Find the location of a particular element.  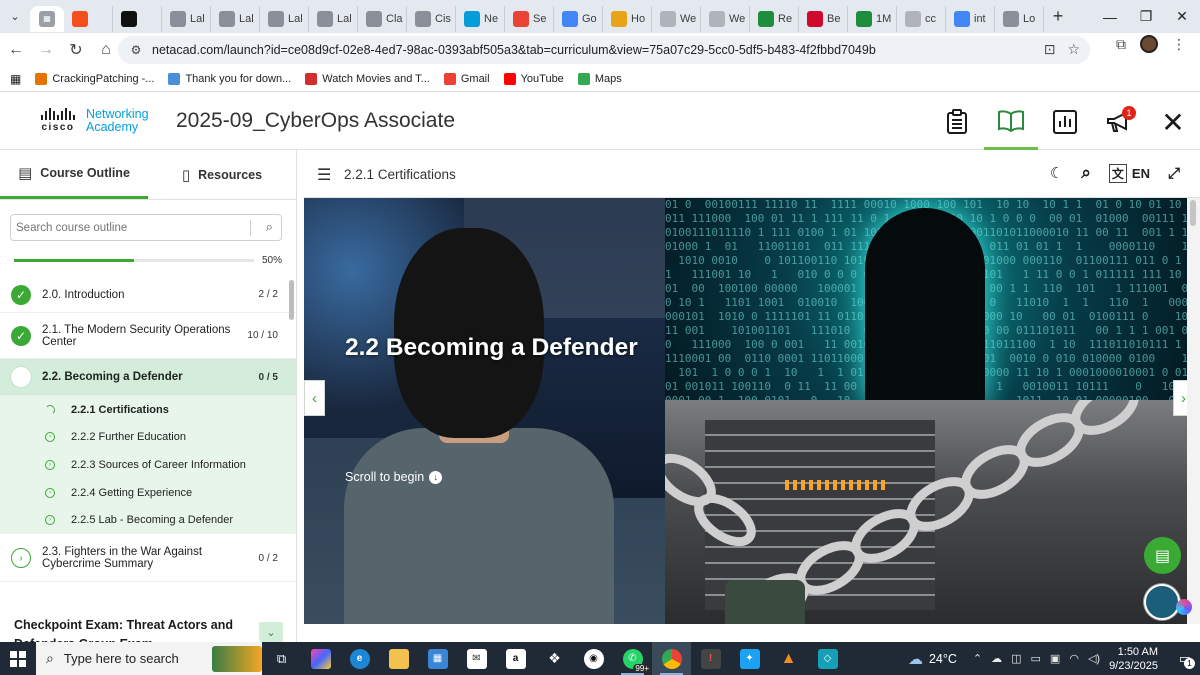

browser-tab-active: ▦ is located at coordinates (47, 18).